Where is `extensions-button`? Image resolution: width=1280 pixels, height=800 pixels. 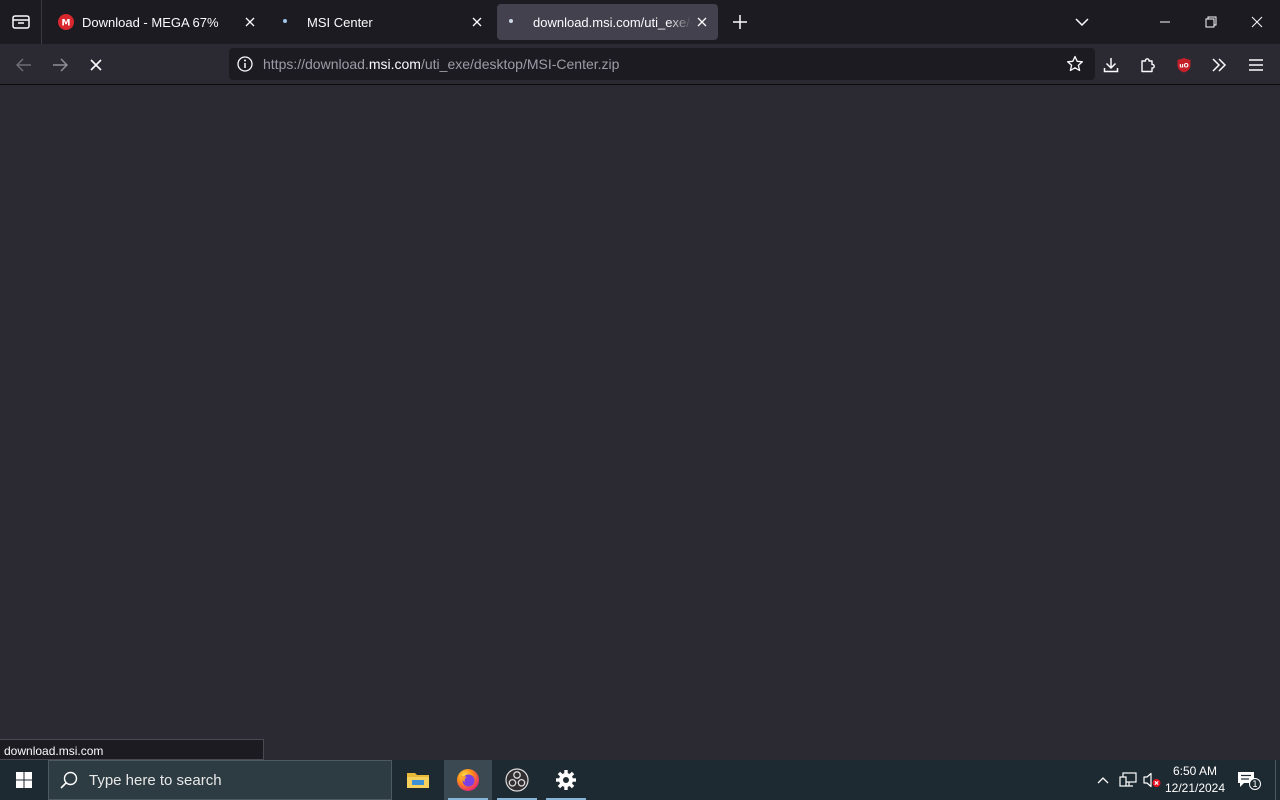 extensions-button is located at coordinates (1148, 65).